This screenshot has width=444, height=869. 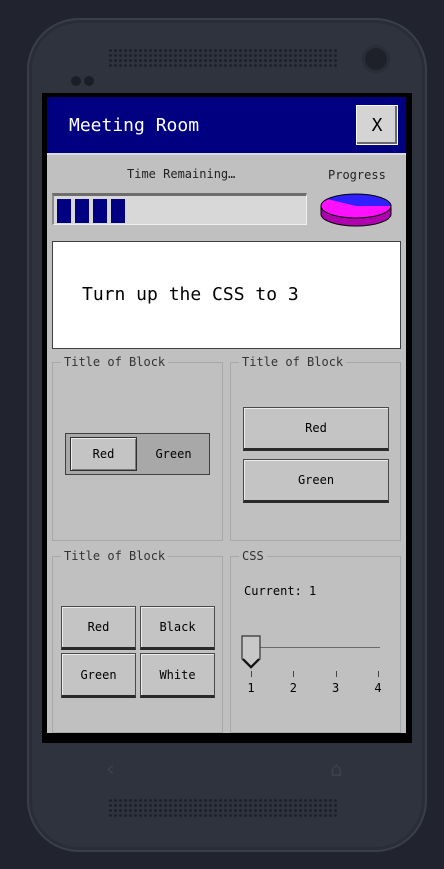 I want to click on block-buttons-vertical: Title of Block Red Green, so click(x=315, y=448).